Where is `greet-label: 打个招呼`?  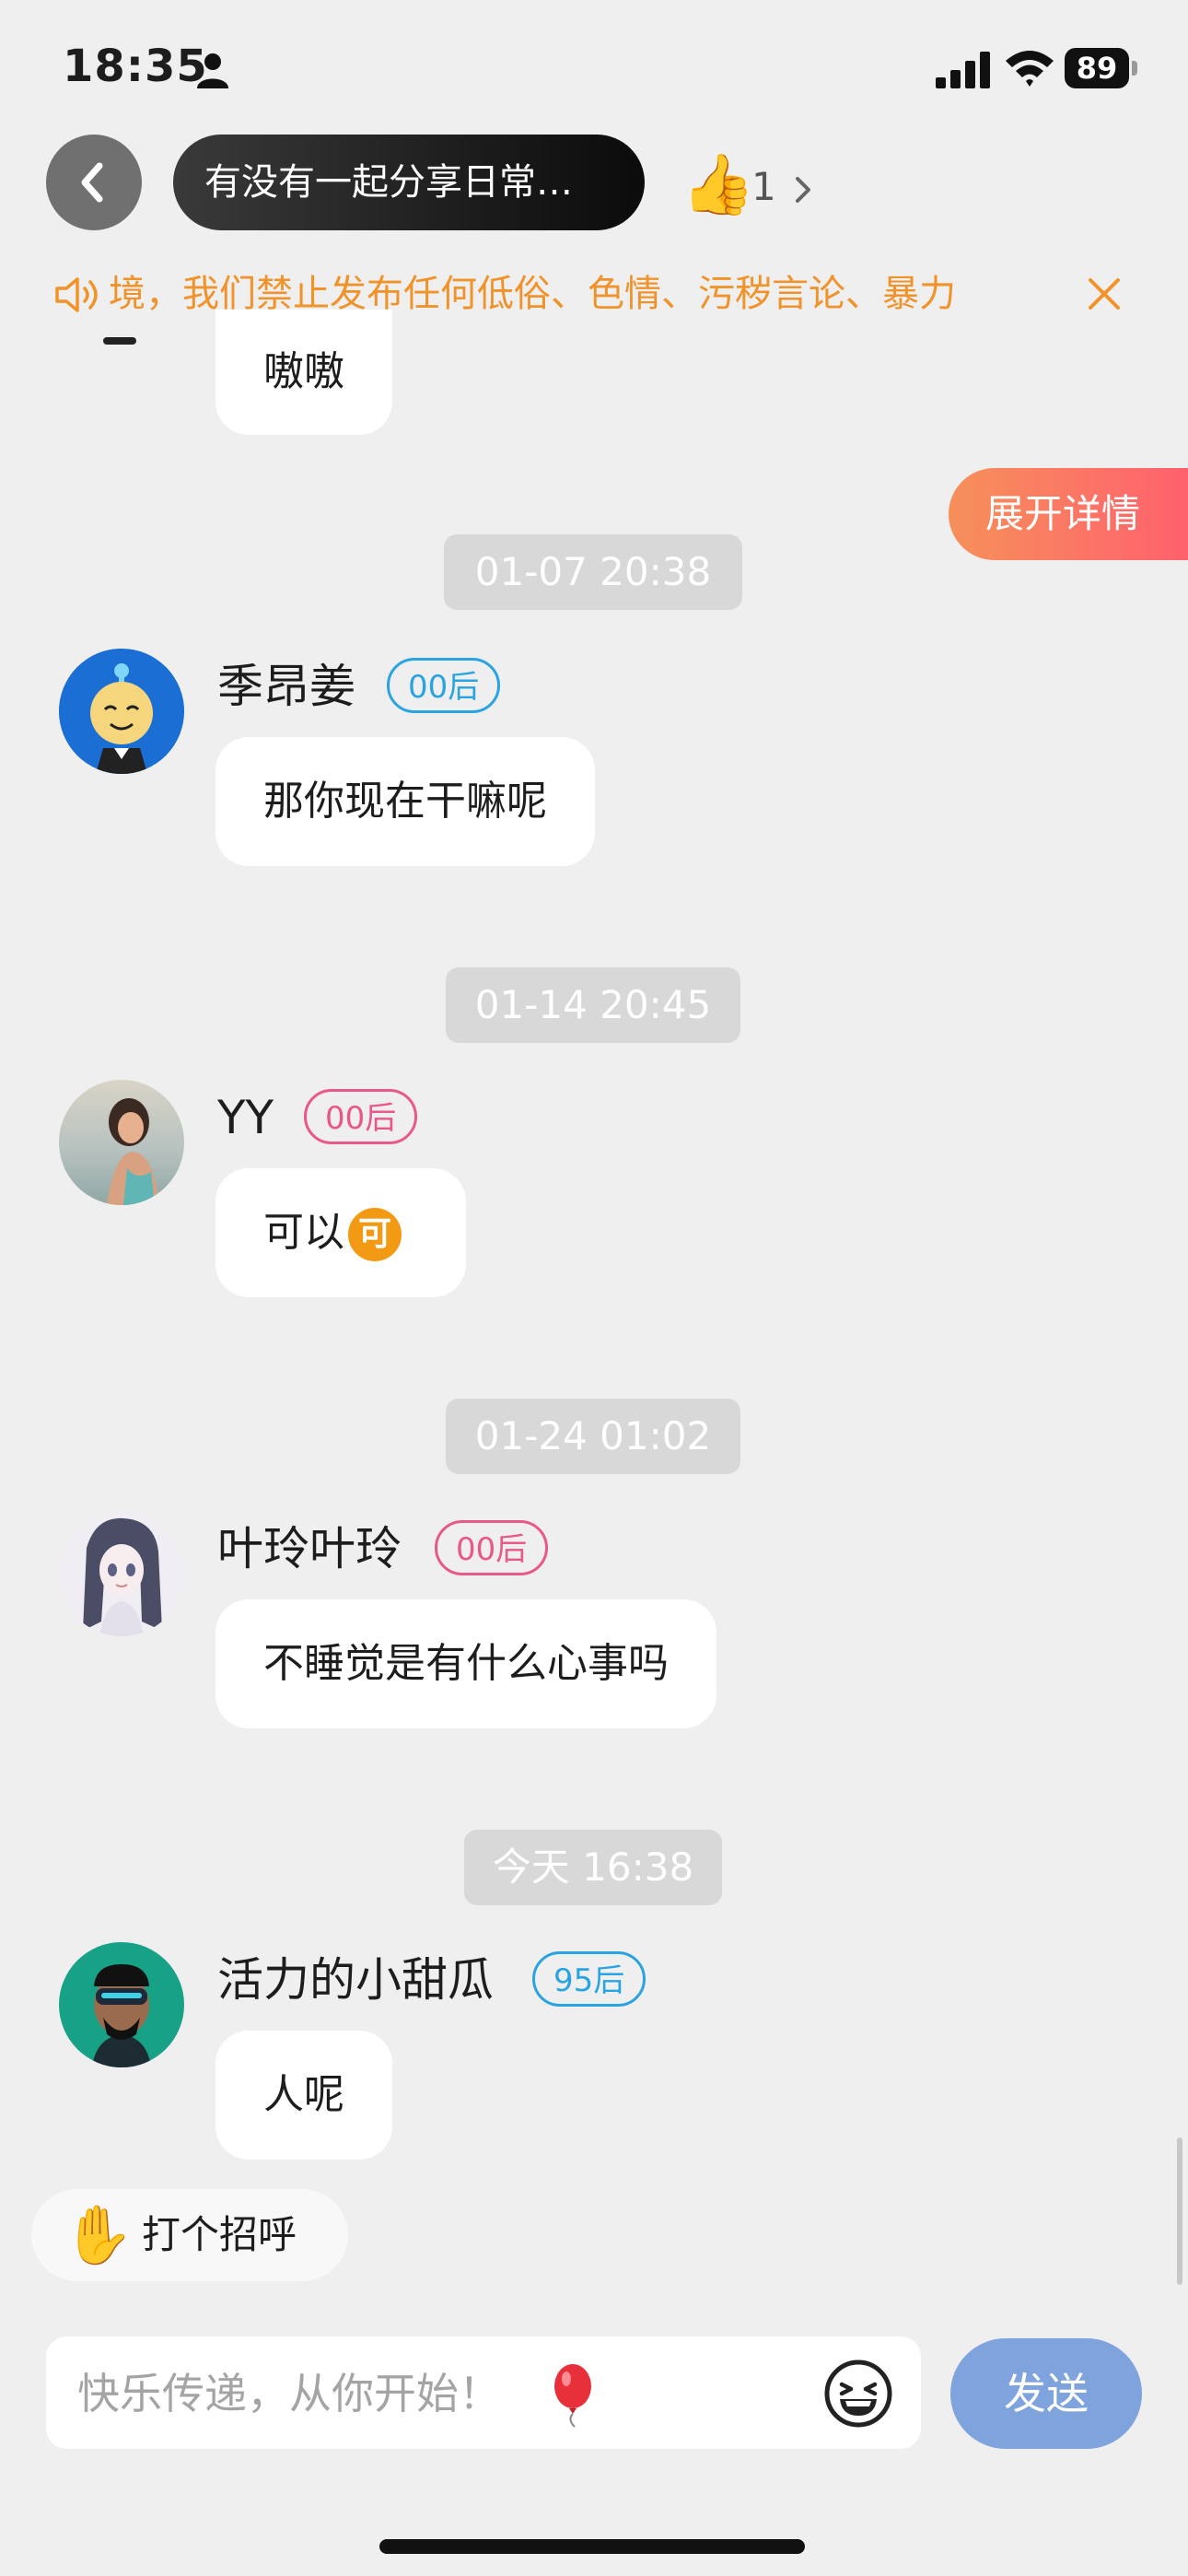 greet-label: 打个招呼 is located at coordinates (219, 2235).